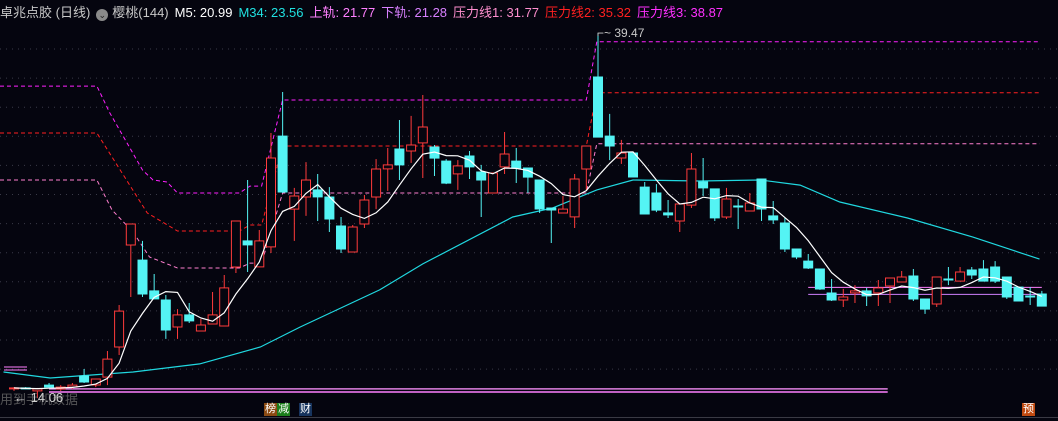 Image resolution: width=1058 pixels, height=421 pixels. I want to click on panel-divider, so click(529, 417).